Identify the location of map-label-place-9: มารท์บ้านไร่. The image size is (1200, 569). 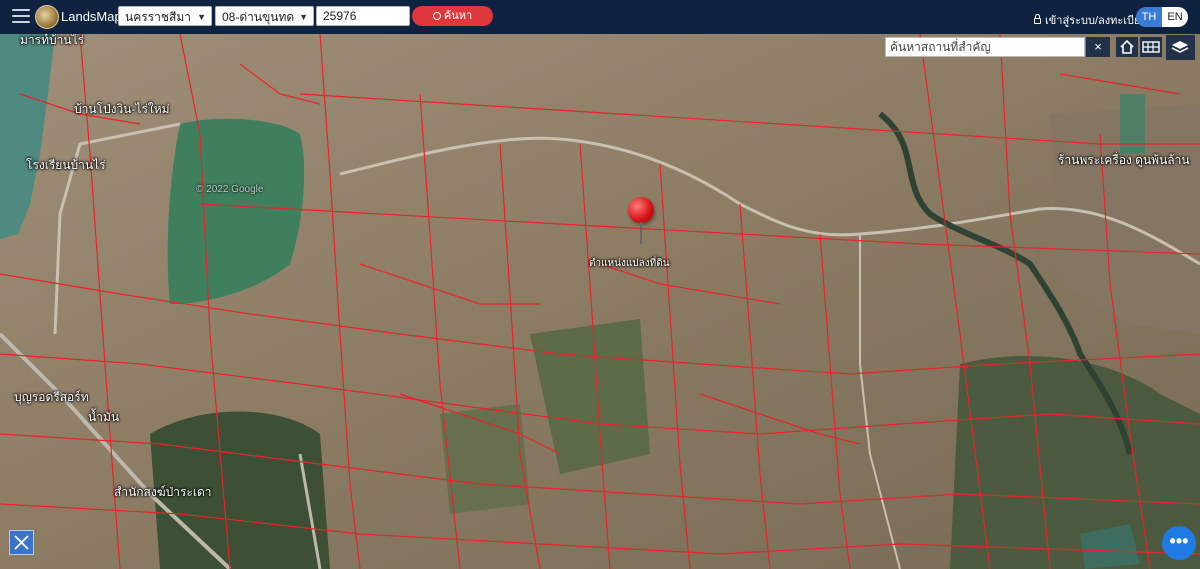
(52, 40).